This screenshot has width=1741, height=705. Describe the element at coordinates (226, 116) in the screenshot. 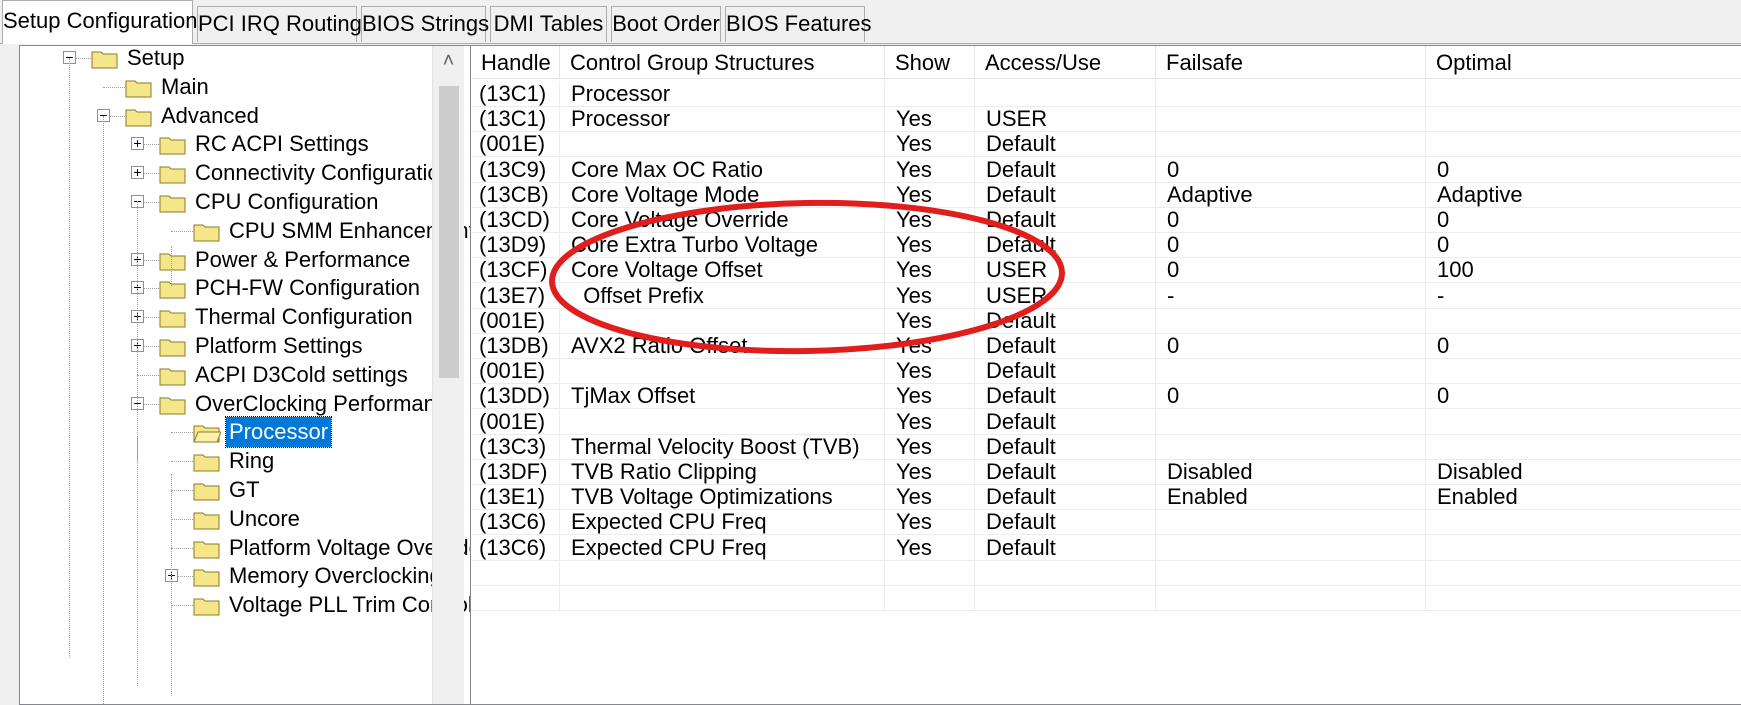

I see `tree-node-advanced: − Advanced` at that location.